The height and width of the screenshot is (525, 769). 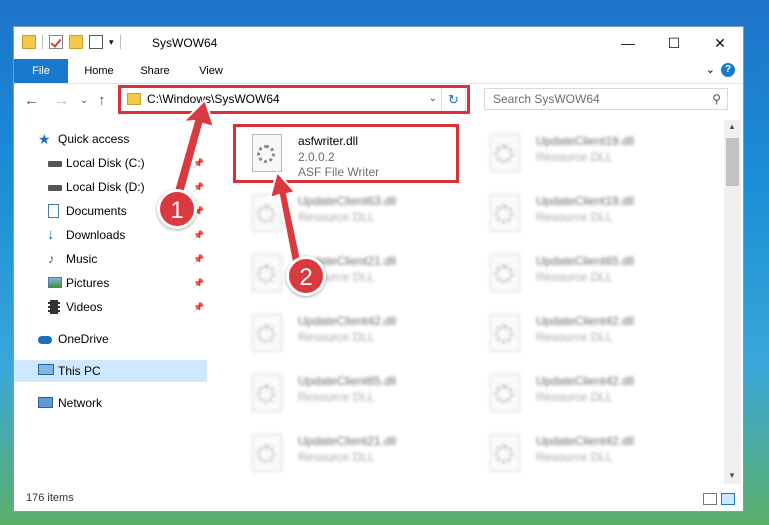 I want to click on annotation-arrows, so click(x=236, y=181).